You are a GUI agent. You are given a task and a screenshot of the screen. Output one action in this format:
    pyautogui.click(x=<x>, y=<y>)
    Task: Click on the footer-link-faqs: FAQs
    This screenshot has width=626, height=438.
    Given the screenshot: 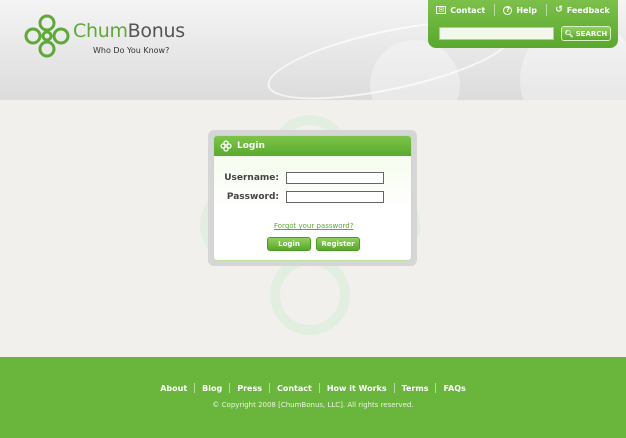 What is the action you would take?
    pyautogui.click(x=454, y=388)
    